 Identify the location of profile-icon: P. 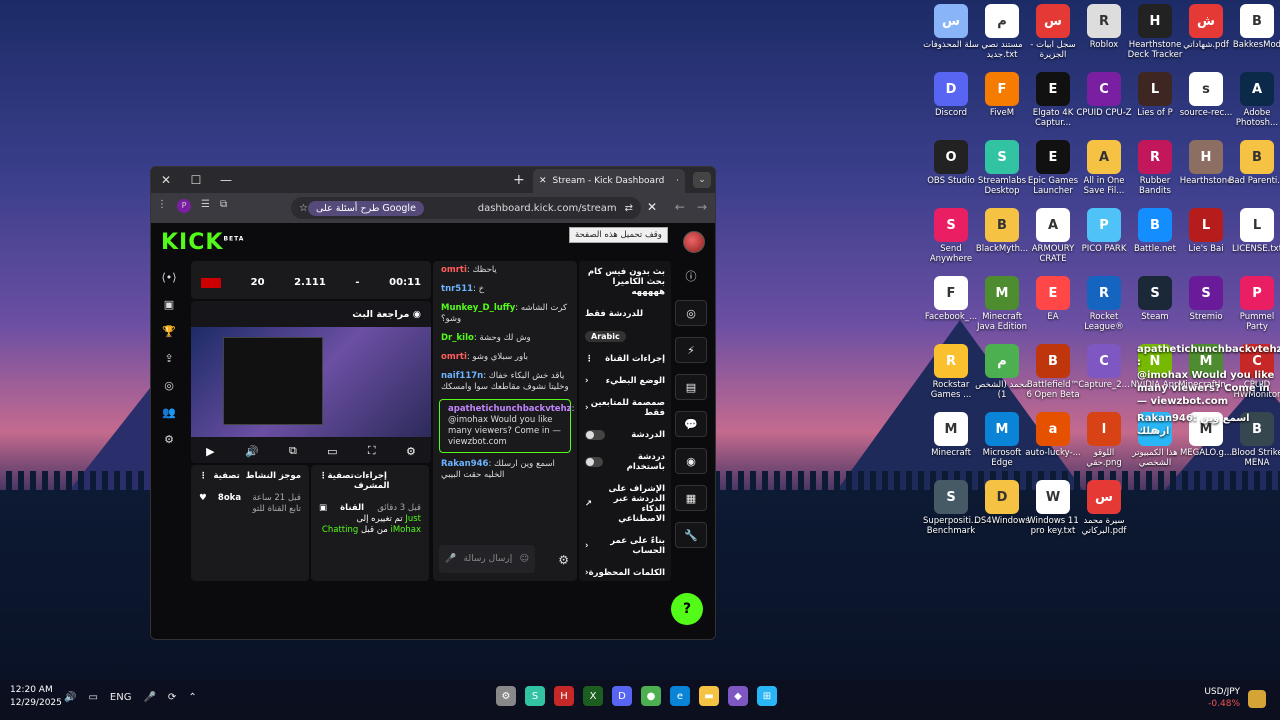
(184, 206).